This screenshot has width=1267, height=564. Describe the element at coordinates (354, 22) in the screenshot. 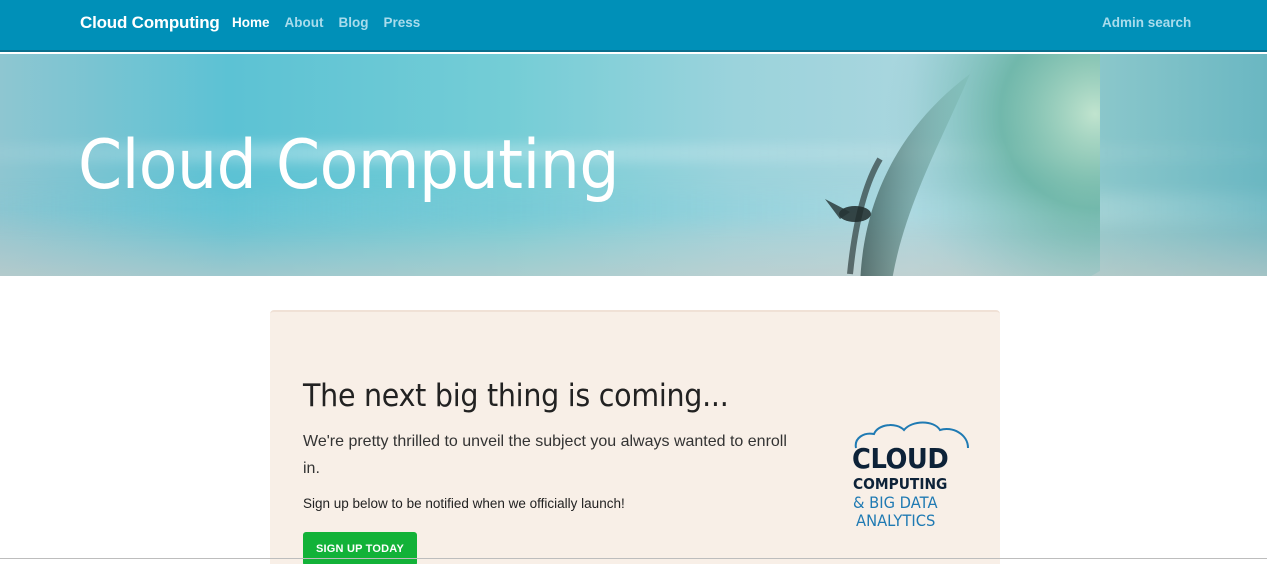

I see `nav-blog: Blog` at that location.